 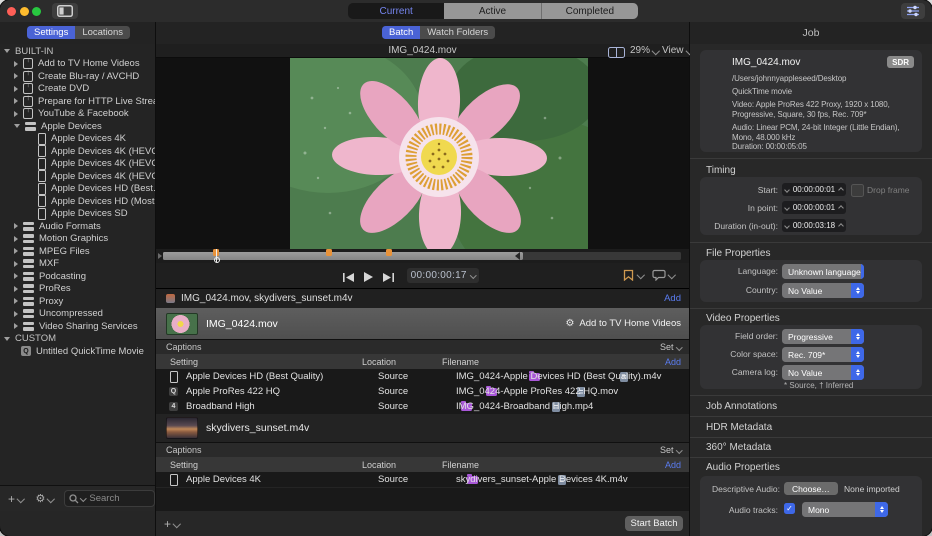 What do you see at coordinates (368, 279) in the screenshot?
I see `play-button` at bounding box center [368, 279].